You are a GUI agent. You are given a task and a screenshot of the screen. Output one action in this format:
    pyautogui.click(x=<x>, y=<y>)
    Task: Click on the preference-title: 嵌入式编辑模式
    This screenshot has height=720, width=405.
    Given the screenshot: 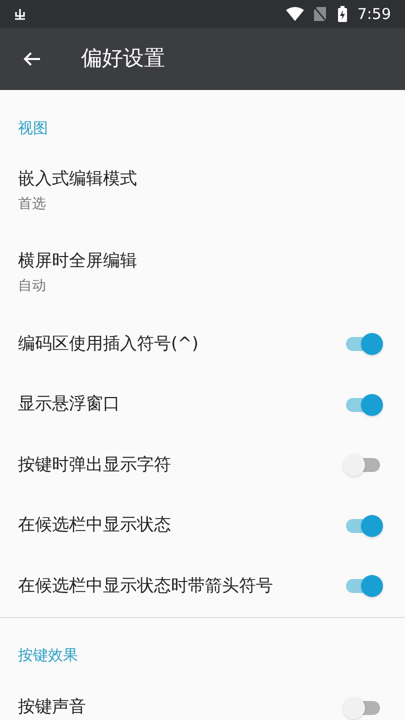 What is the action you would take?
    pyautogui.click(x=78, y=179)
    